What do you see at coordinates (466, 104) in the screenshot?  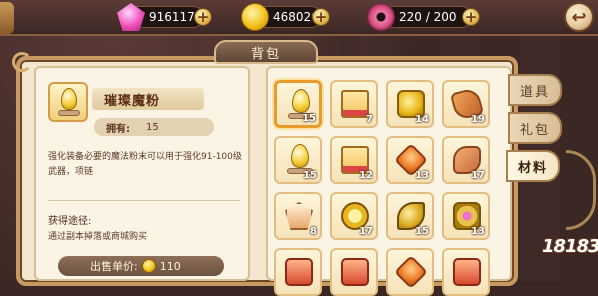 I see `inventory-slot: 19` at bounding box center [466, 104].